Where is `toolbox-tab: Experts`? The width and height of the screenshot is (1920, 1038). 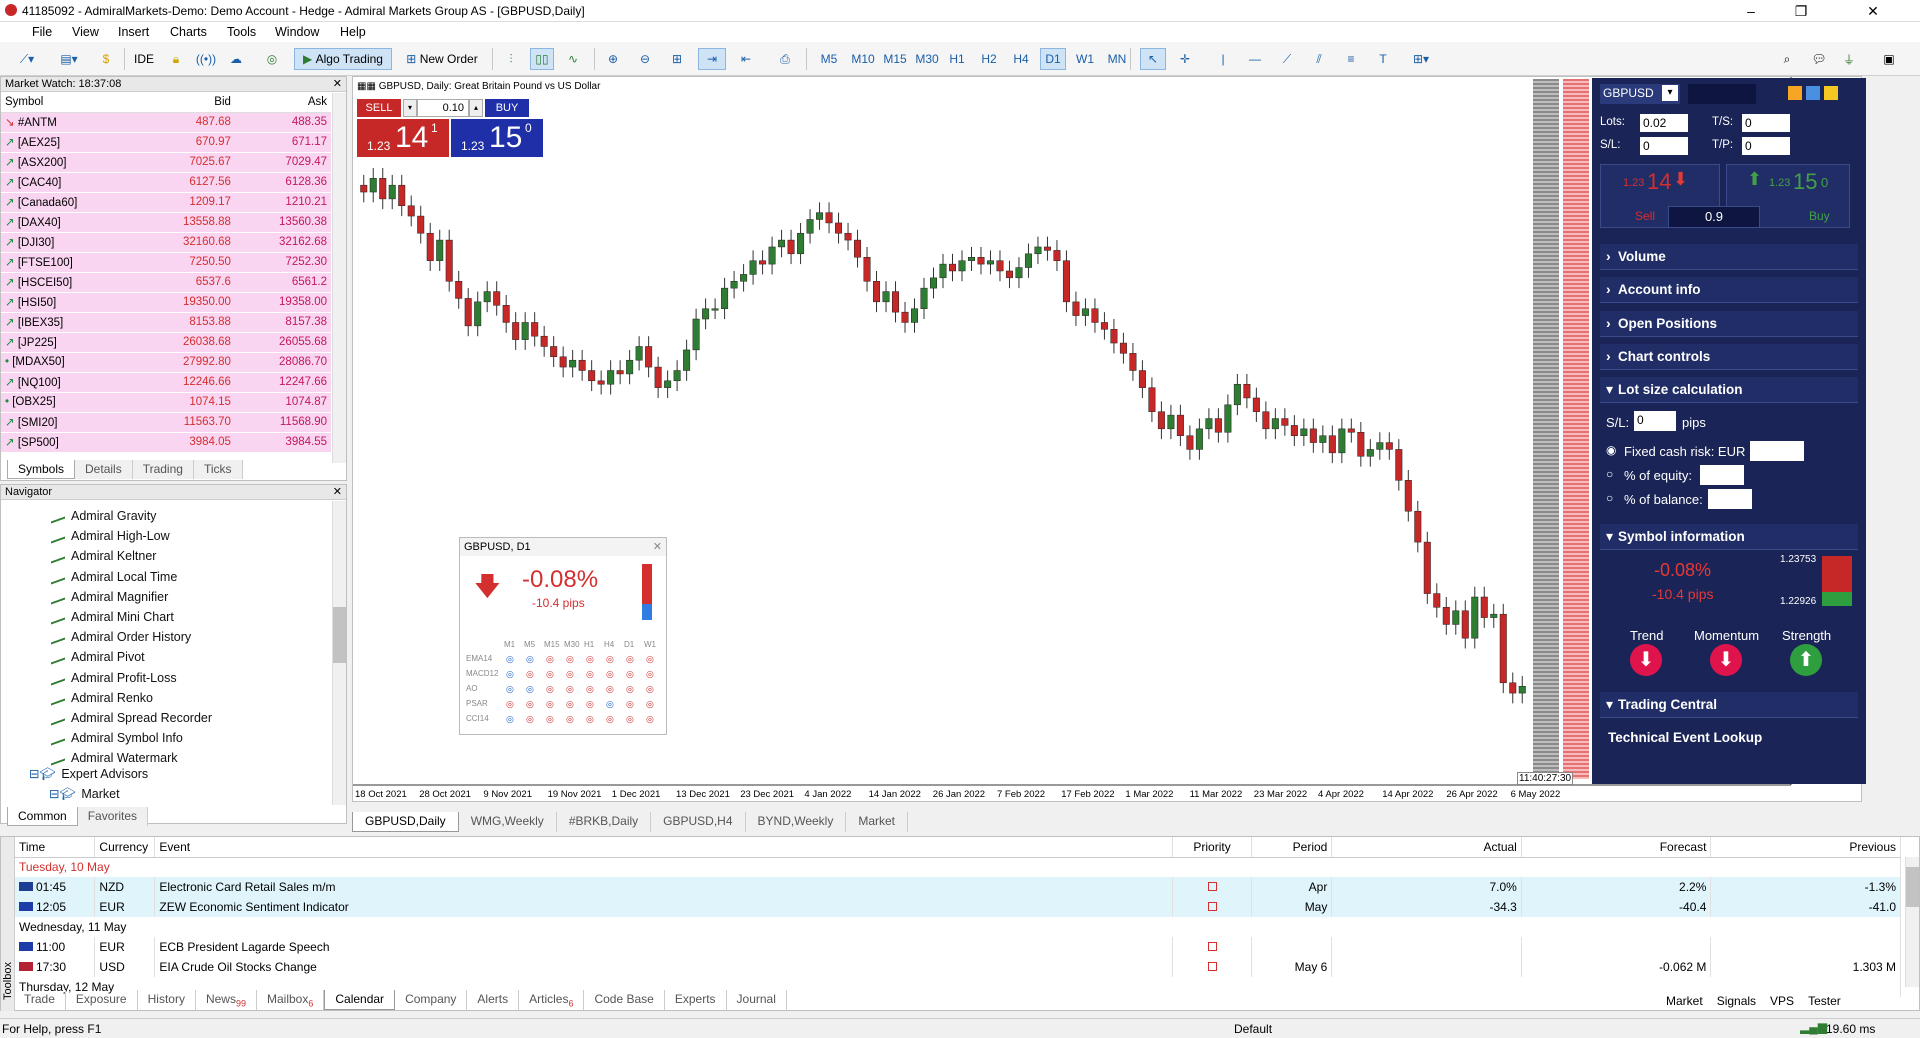
toolbox-tab: Experts is located at coordinates (696, 1000).